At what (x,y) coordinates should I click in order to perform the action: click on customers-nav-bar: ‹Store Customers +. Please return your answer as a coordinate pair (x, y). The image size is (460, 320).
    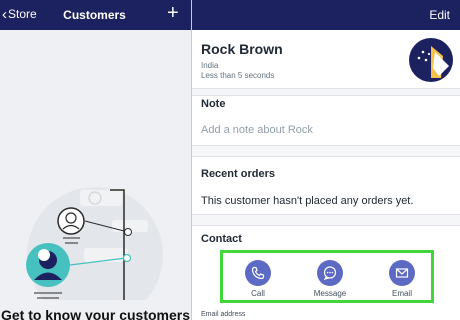
    Looking at the image, I should click on (95, 15).